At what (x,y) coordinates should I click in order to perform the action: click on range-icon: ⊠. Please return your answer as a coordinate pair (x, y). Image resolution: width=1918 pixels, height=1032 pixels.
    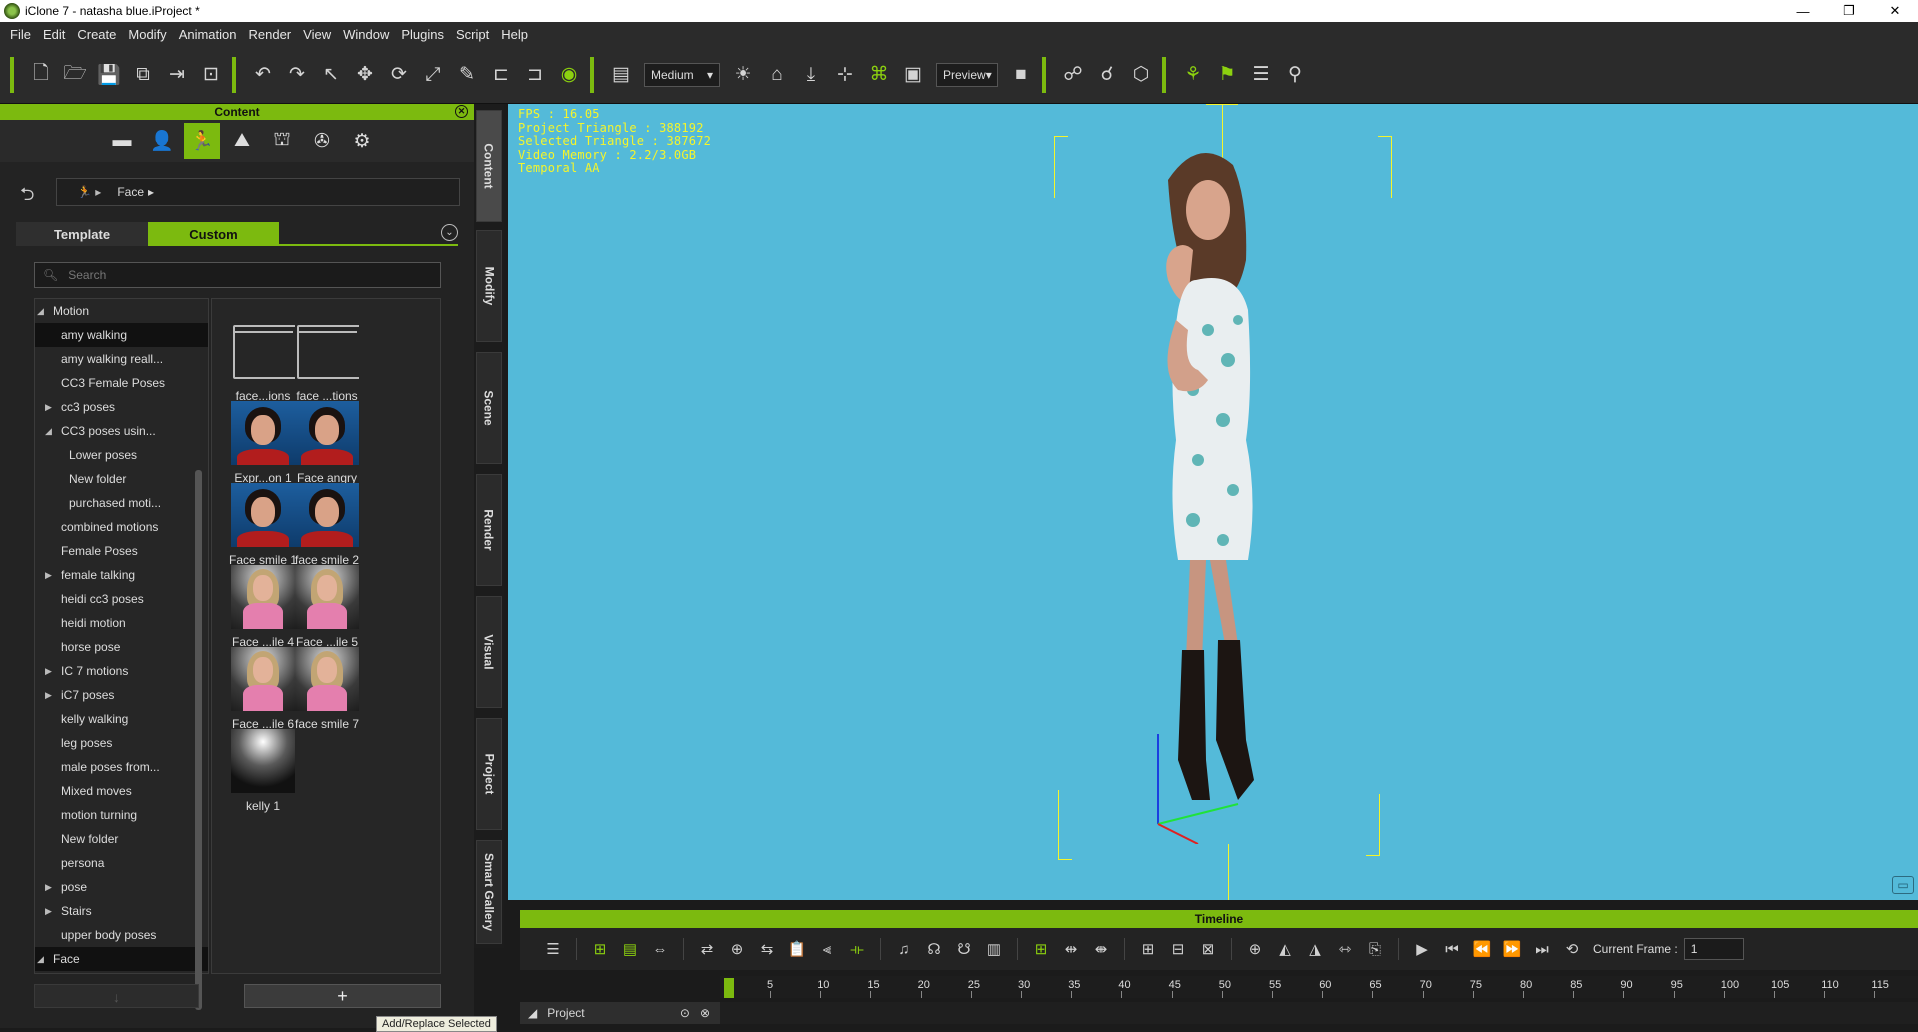
    Looking at the image, I should click on (1208, 949).